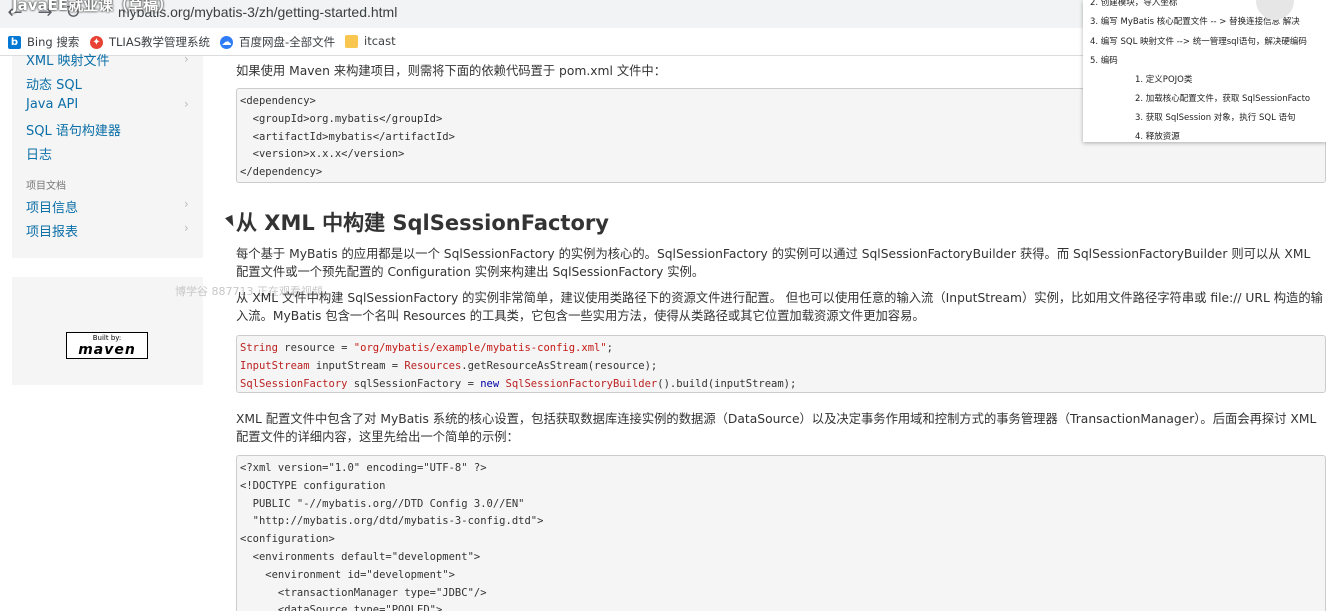  I want to click on folder-icon, so click(351, 41).